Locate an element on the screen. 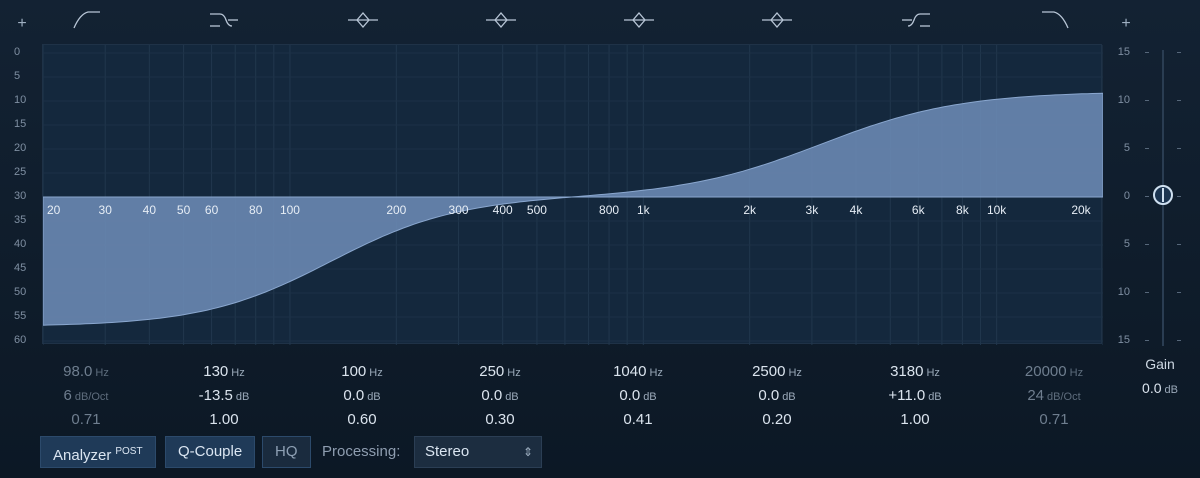 The width and height of the screenshot is (1200, 478). freq-label: 8k is located at coordinates (963, 210).